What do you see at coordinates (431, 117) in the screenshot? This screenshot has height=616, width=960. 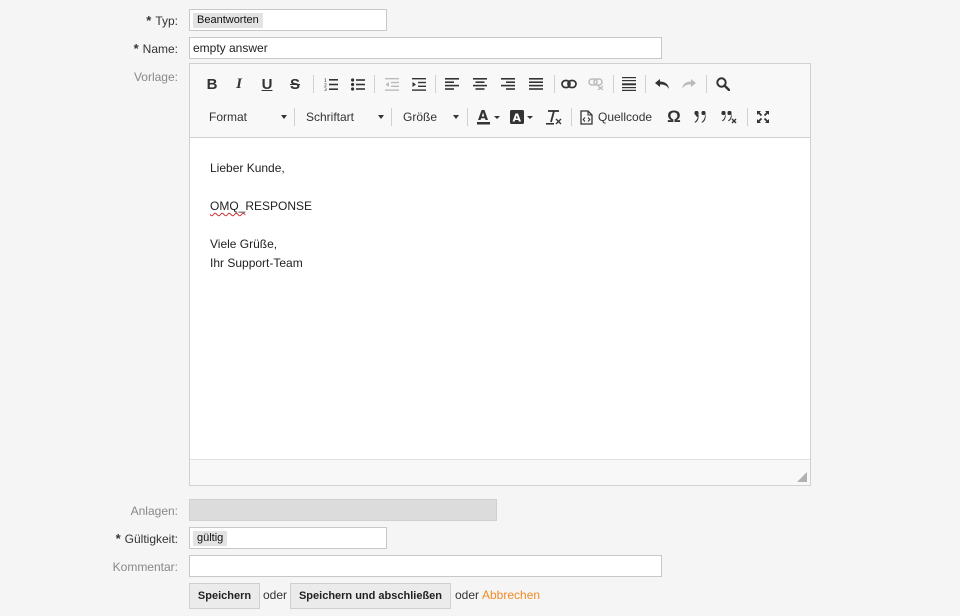 I see `font-size-dropdown: Größe` at bounding box center [431, 117].